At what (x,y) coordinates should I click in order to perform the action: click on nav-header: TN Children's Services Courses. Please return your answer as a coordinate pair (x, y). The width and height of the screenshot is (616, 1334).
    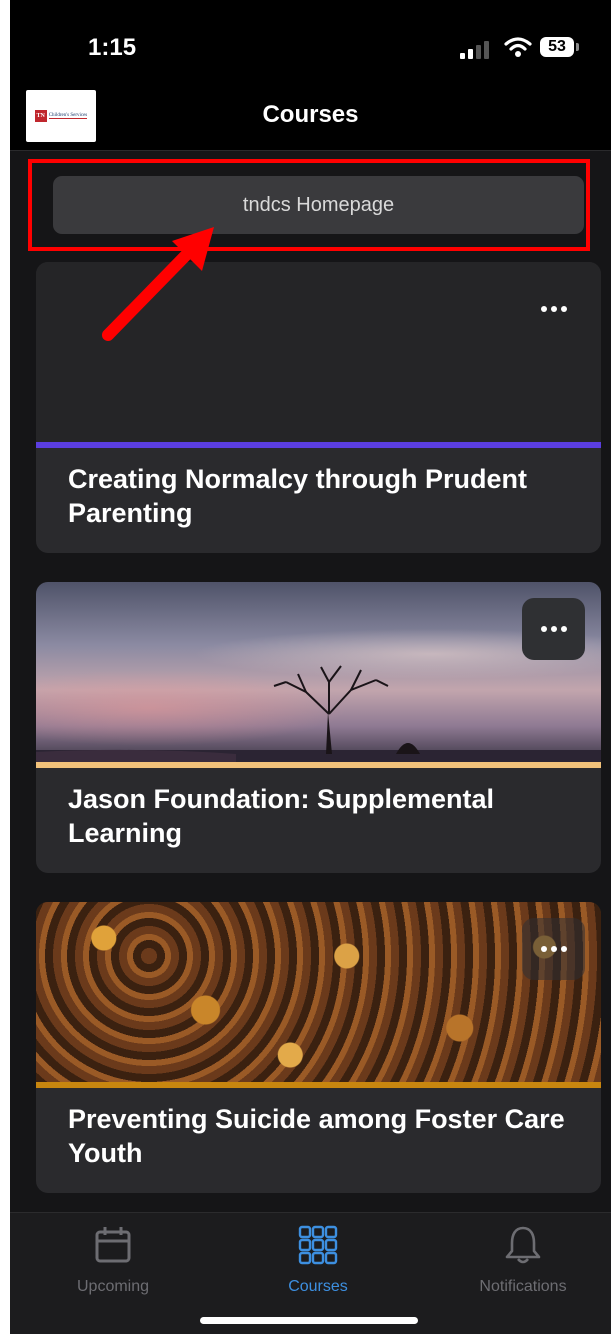
    Looking at the image, I should click on (310, 119).